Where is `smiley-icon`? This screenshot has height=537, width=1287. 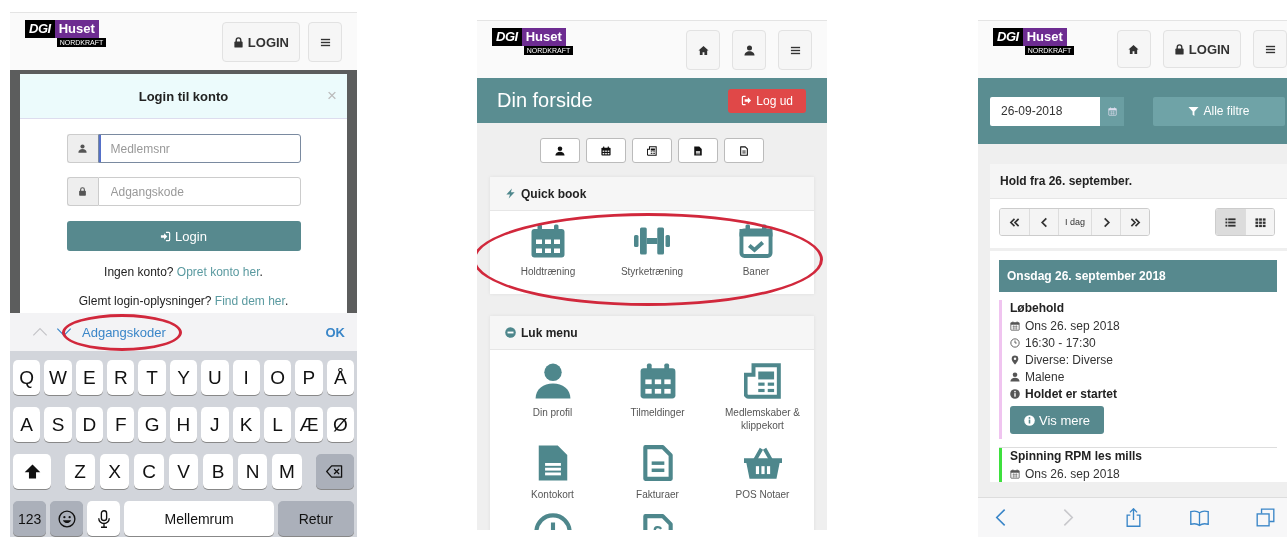
smiley-icon is located at coordinates (66, 518).